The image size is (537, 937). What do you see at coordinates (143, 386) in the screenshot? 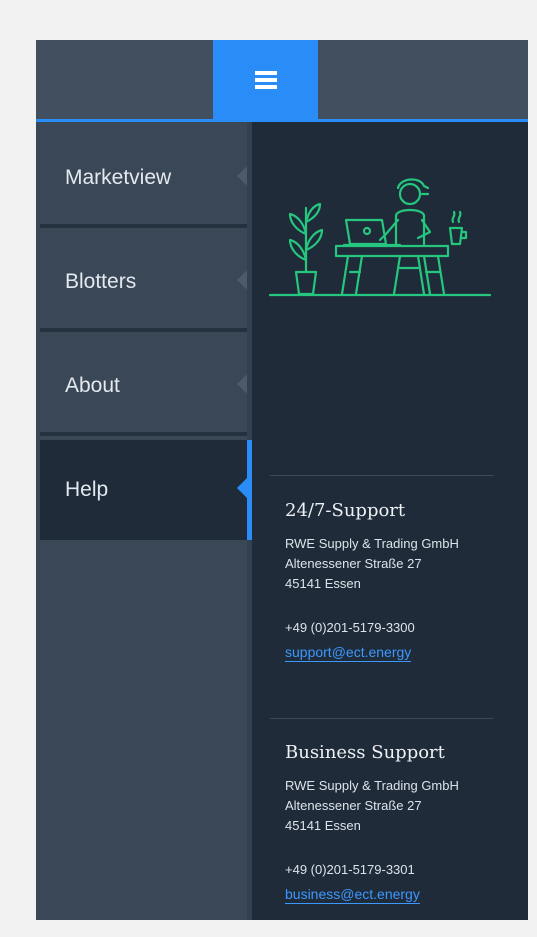
I see `sidebar-item-about: About` at bounding box center [143, 386].